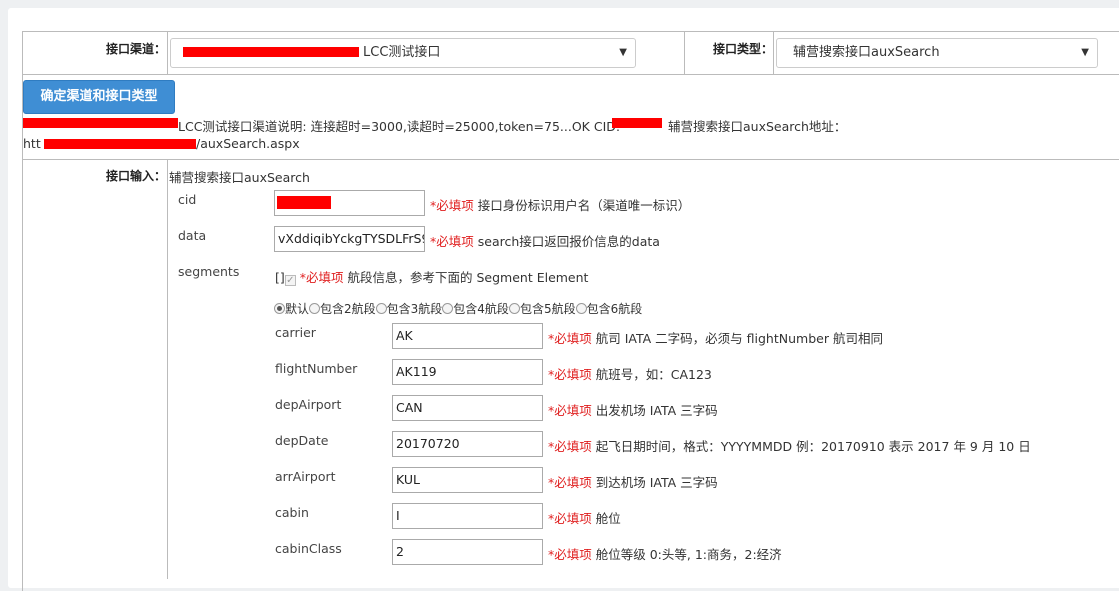  I want to click on interface-input-label: 接口输入：, so click(136, 176).